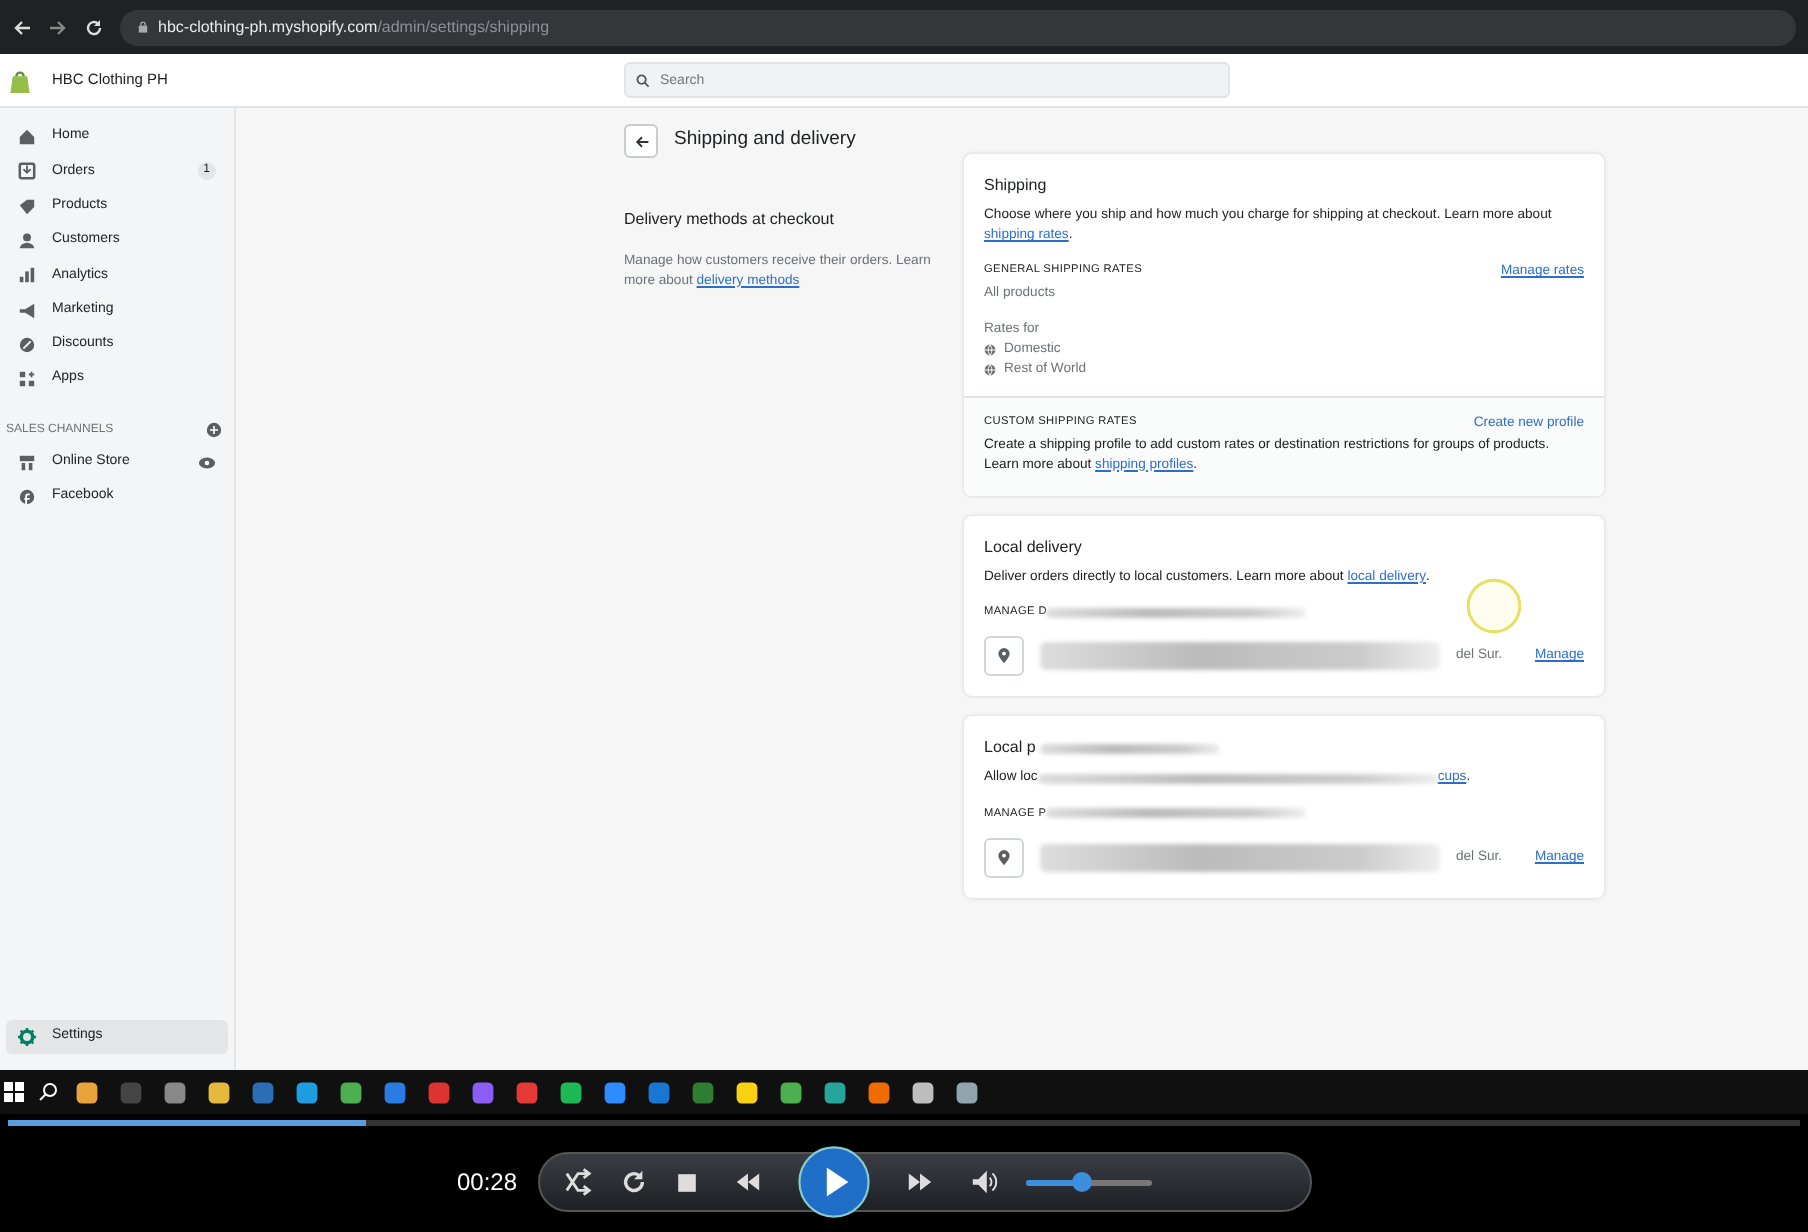 This screenshot has height=1232, width=1808. What do you see at coordinates (27, 379) in the screenshot?
I see `apps-icon` at bounding box center [27, 379].